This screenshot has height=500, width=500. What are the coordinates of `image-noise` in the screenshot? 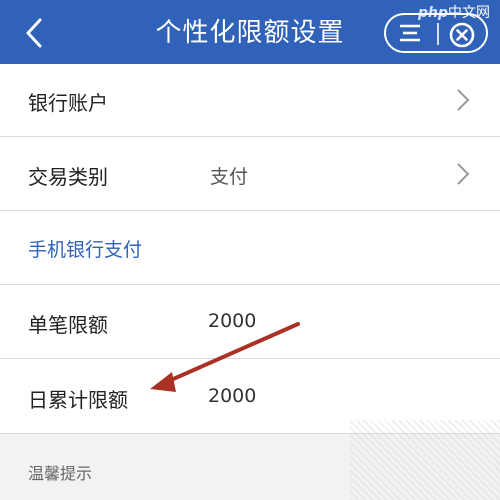 It's located at (425, 460).